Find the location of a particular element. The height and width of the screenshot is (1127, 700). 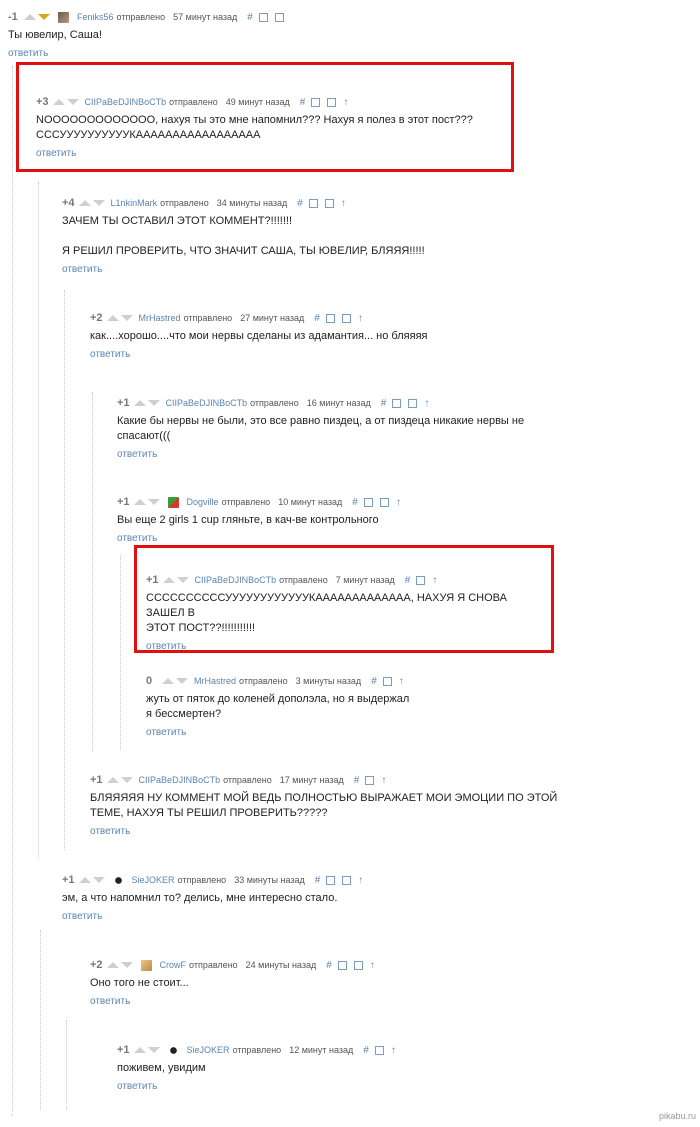

watermark: pikabu.ru is located at coordinates (677, 1116).